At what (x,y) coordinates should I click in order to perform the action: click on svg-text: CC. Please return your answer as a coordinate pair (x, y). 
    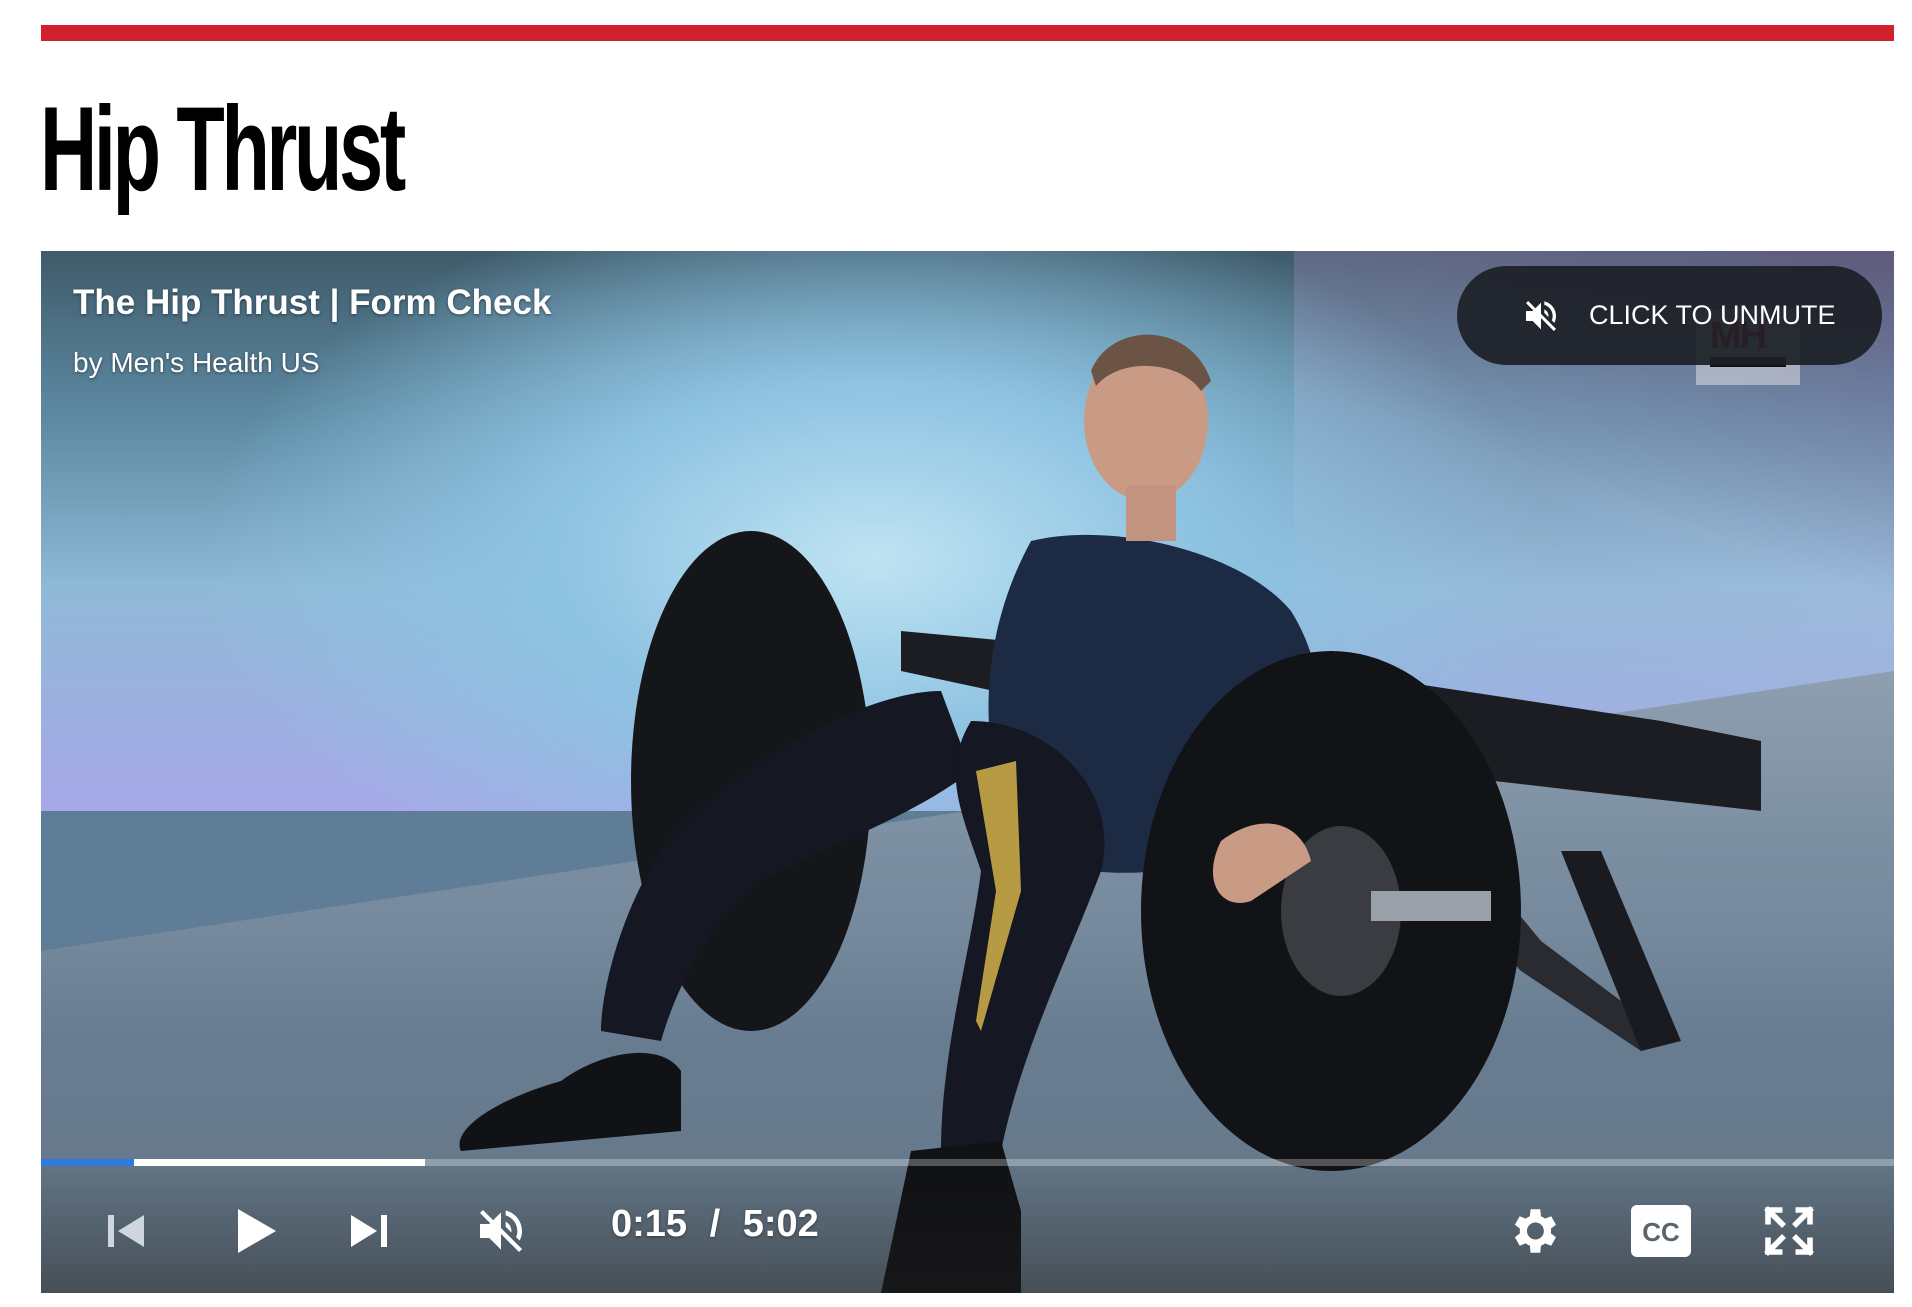
    Looking at the image, I should click on (1661, 1232).